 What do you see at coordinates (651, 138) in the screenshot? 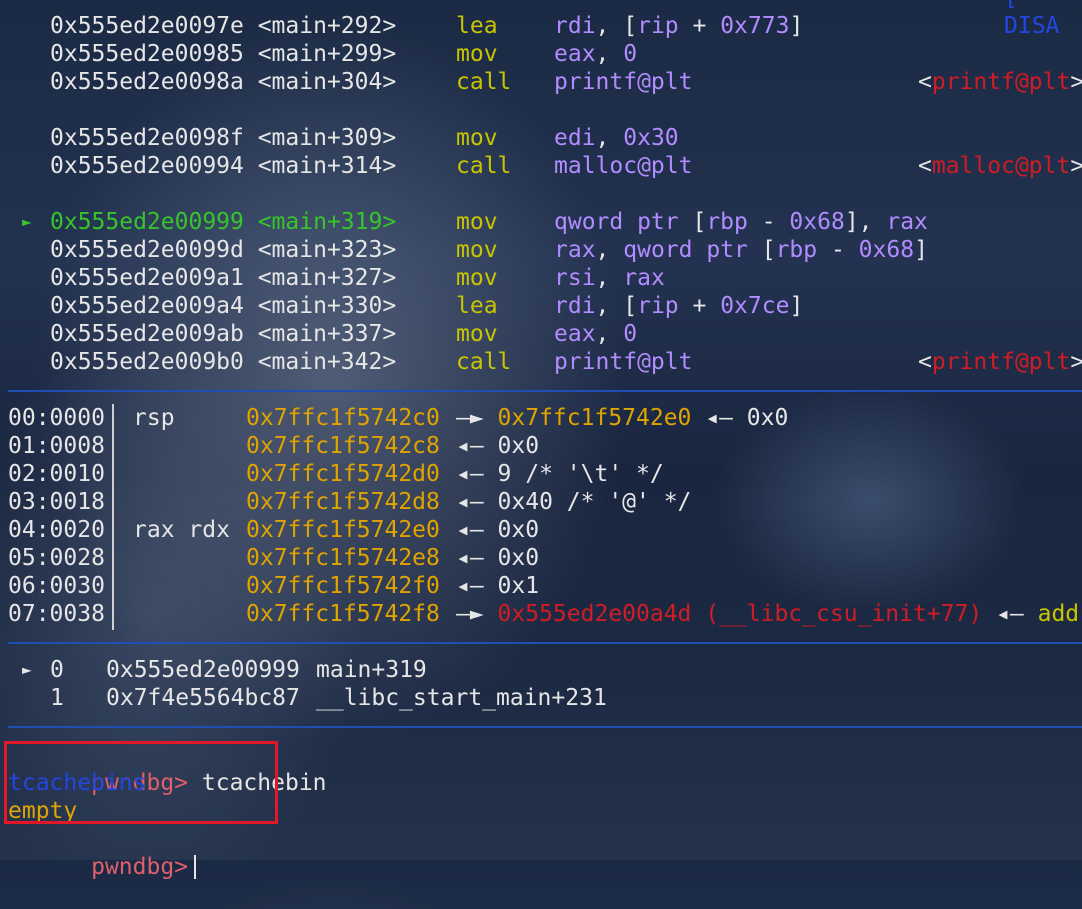
I see `operand-token: 0x30` at bounding box center [651, 138].